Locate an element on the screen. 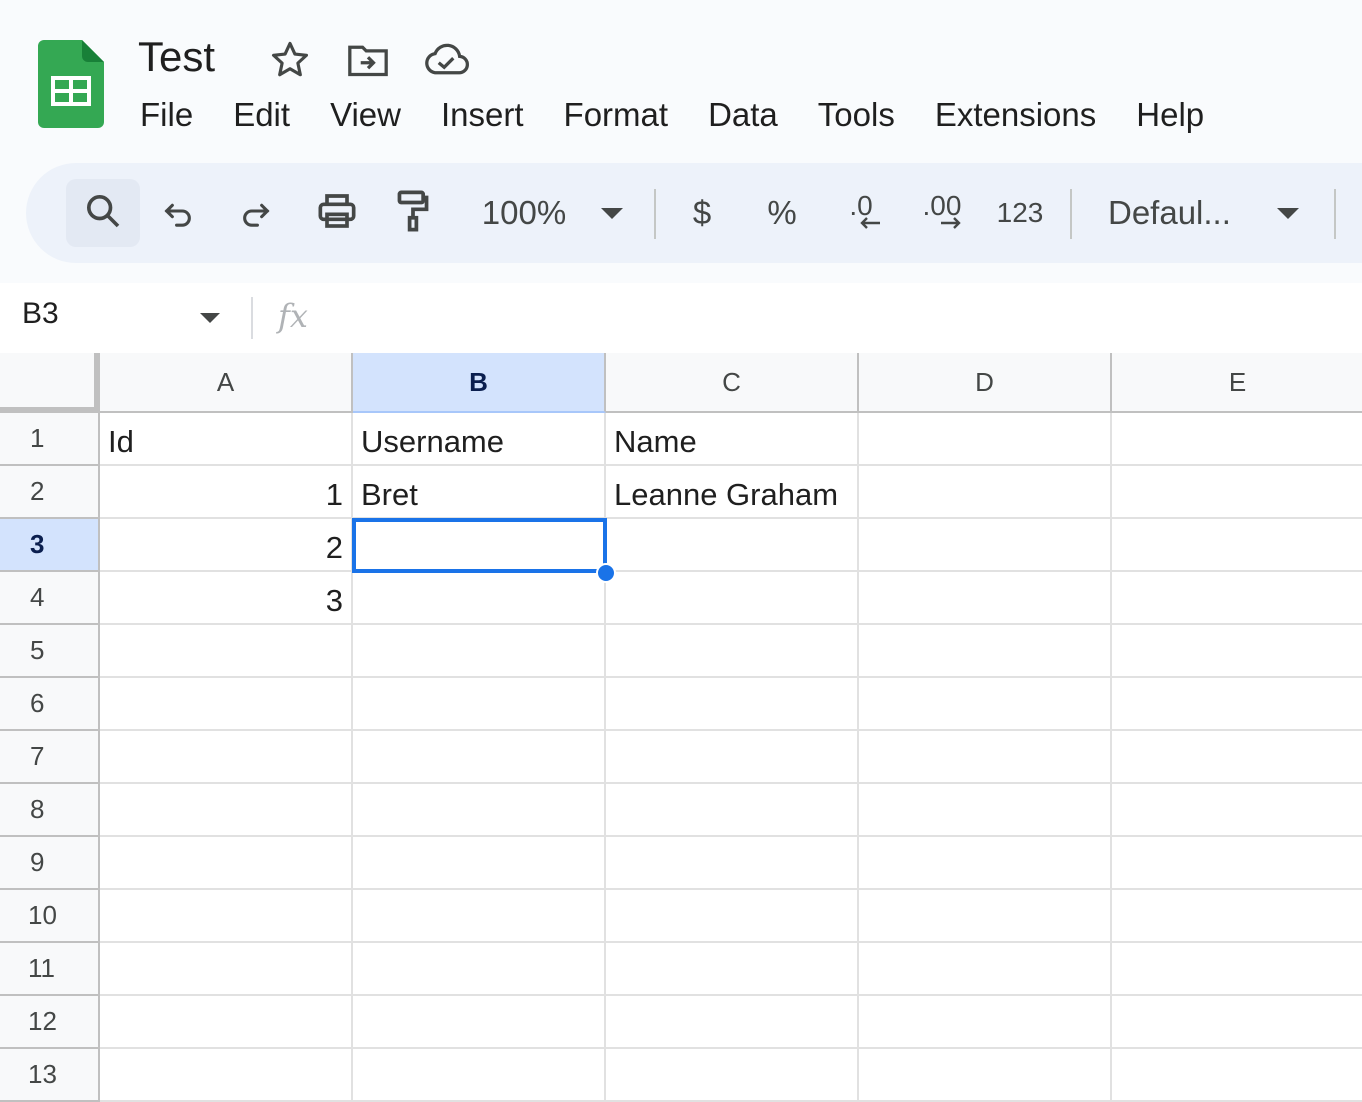 This screenshot has height=1102, width=1362. cell-b12 is located at coordinates (479, 1022).